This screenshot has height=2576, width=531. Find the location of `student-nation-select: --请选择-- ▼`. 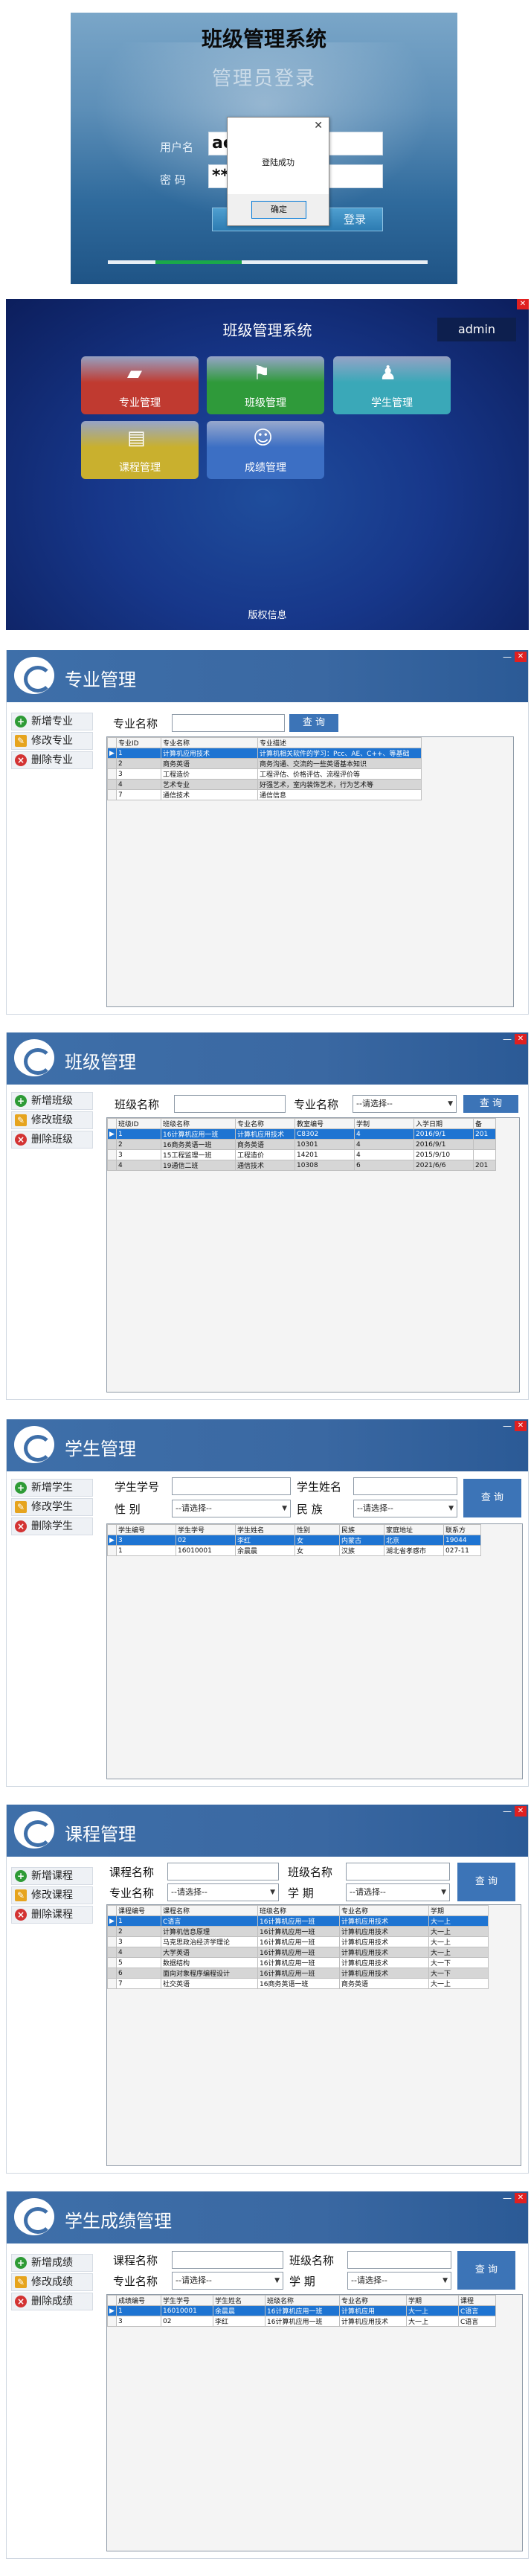

student-nation-select: --请选择-- ▼ is located at coordinates (405, 1508).